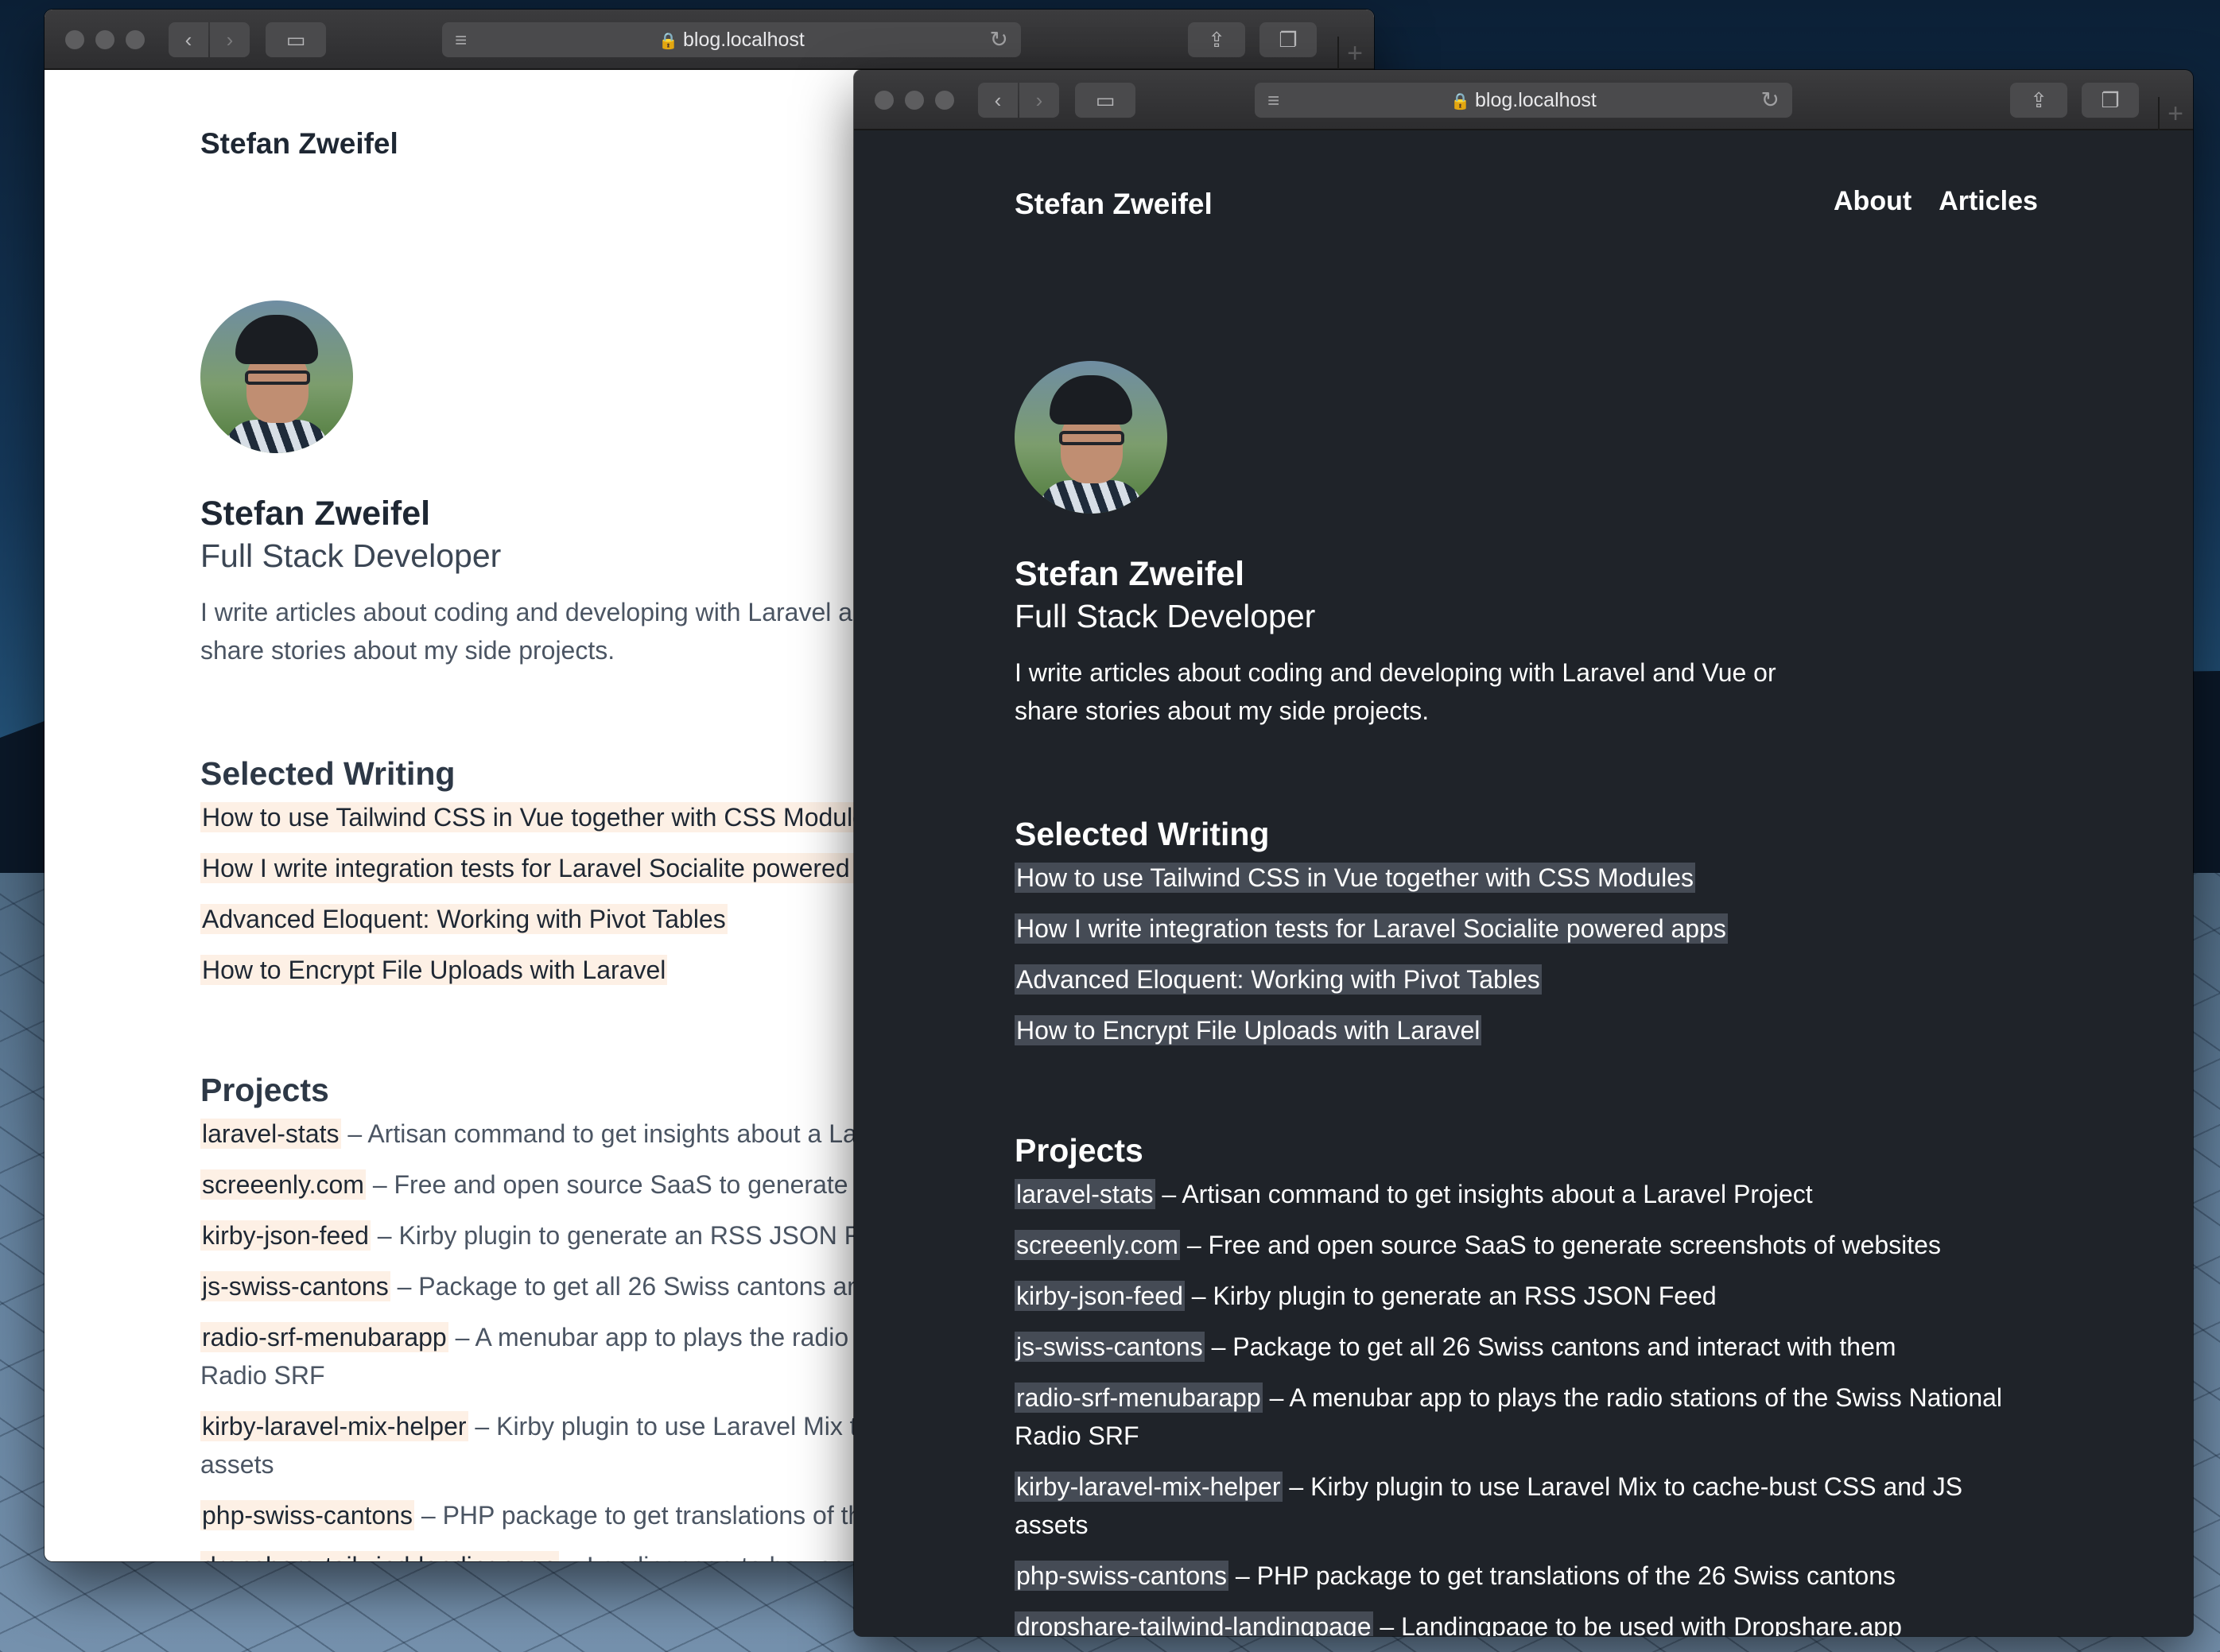 The width and height of the screenshot is (2220, 1652). What do you see at coordinates (1936, 201) in the screenshot?
I see `main-nav: About Articles` at bounding box center [1936, 201].